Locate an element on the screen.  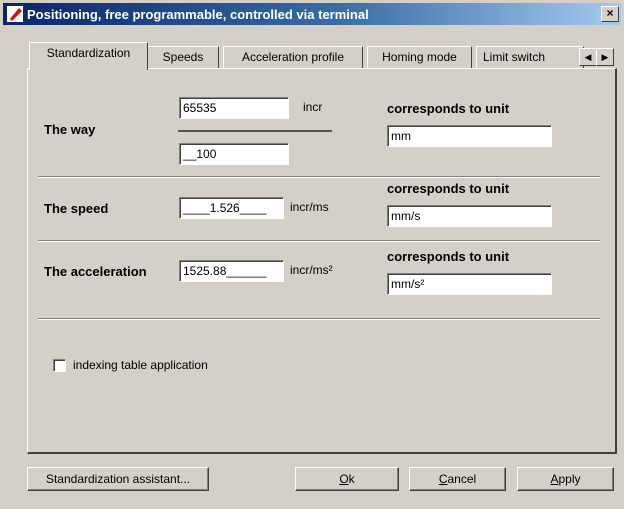
ok-label: Ok is located at coordinates (347, 479).